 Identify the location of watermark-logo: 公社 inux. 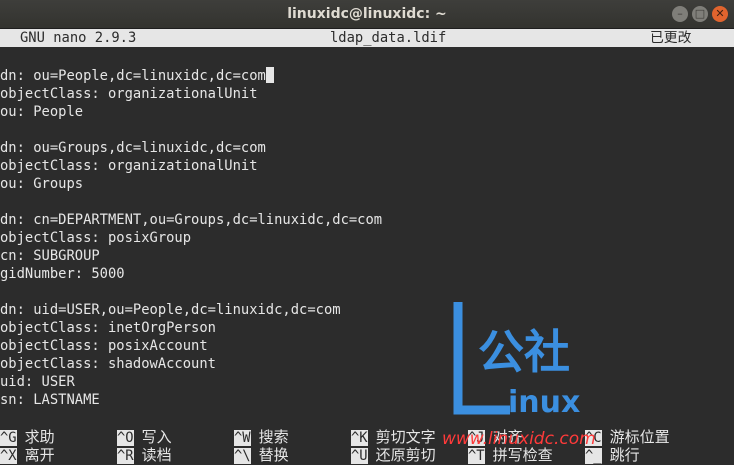
(516, 360).